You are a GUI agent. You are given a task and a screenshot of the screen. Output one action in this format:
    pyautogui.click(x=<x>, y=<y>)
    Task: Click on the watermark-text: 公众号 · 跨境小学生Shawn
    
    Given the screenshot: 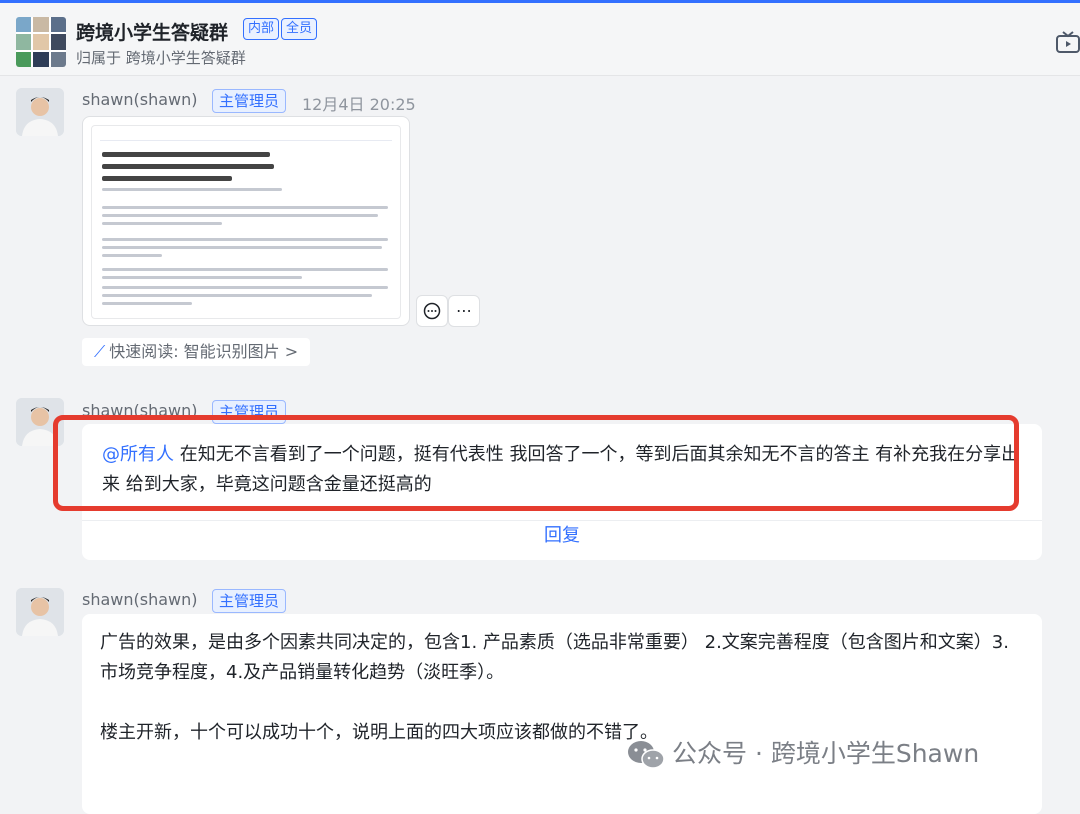 What is the action you would take?
    pyautogui.click(x=826, y=753)
    